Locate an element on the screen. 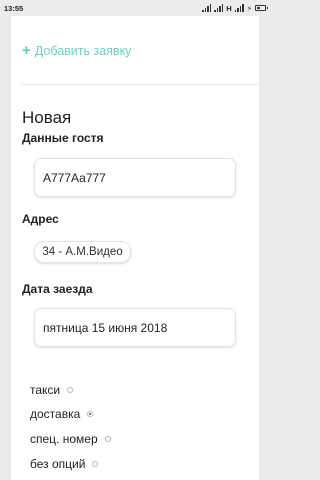  add-request-link: + Добавить заявку is located at coordinates (76, 50).